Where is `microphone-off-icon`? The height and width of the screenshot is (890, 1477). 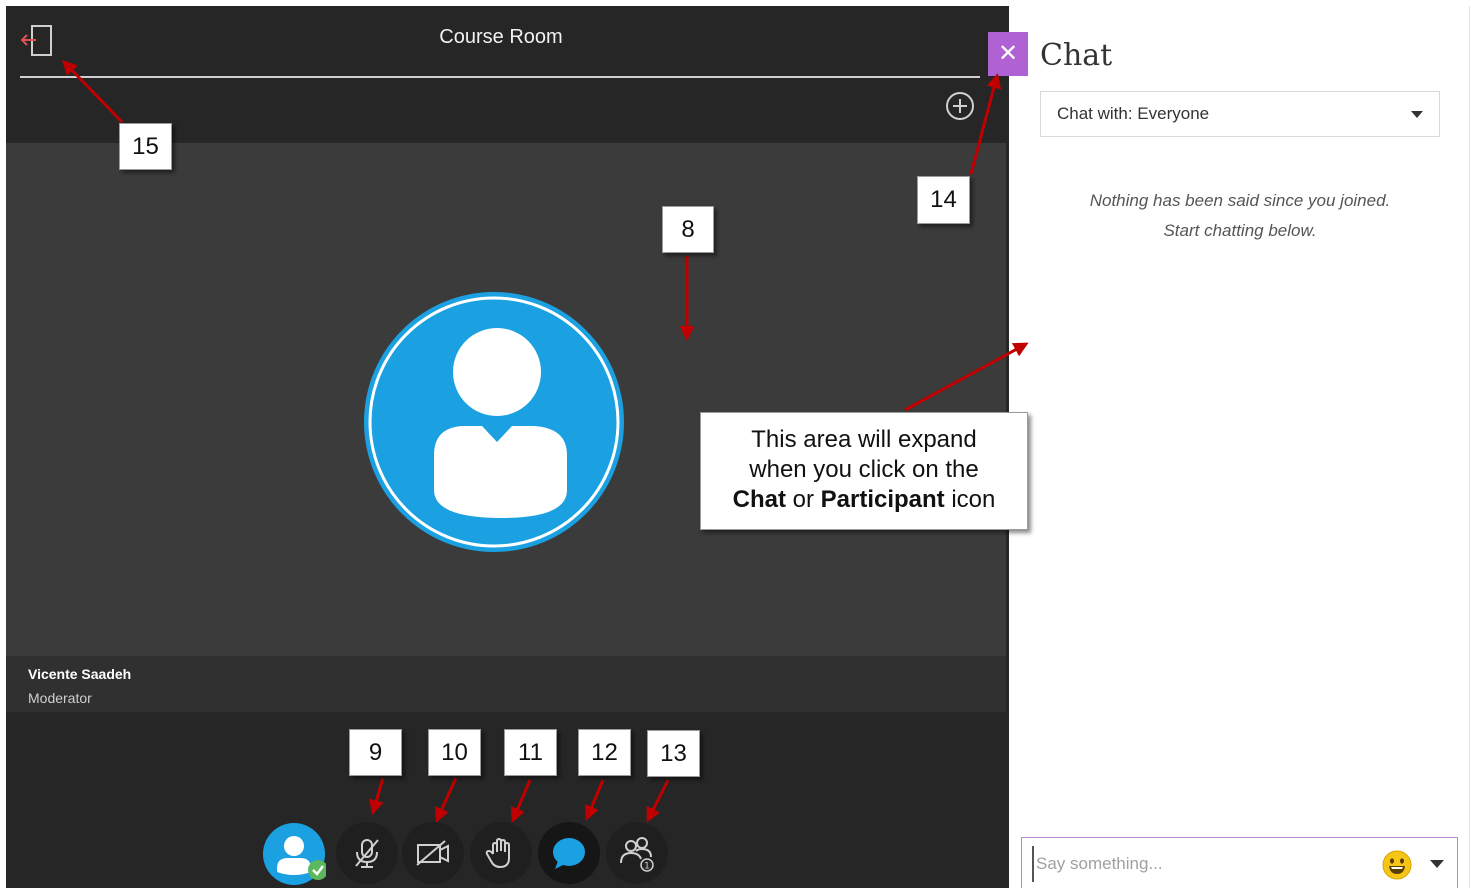
microphone-off-icon is located at coordinates (367, 853).